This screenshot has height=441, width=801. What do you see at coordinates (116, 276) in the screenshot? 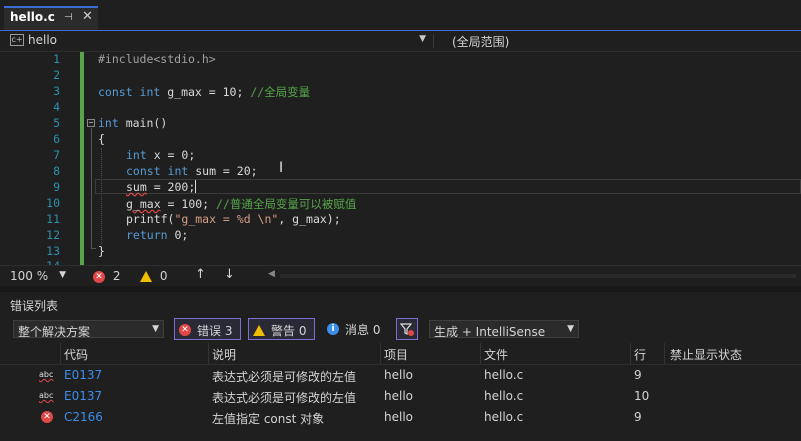
I see `error-count: 2` at bounding box center [116, 276].